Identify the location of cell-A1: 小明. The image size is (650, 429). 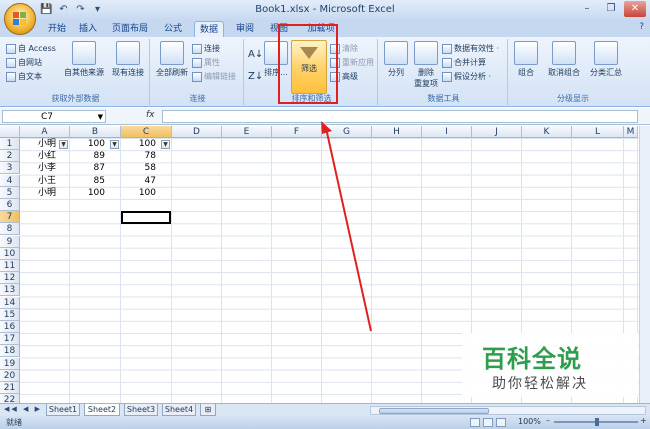
(47, 144).